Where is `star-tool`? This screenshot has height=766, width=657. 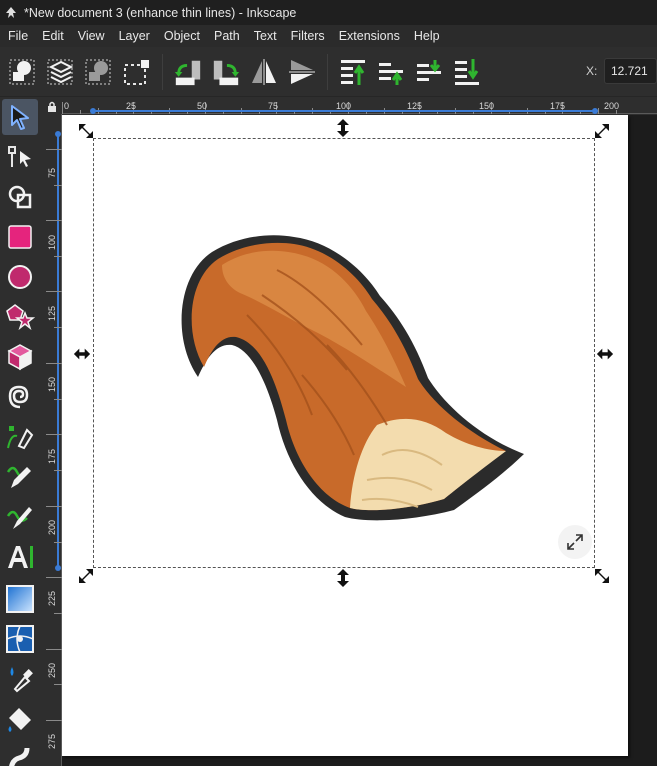
star-tool is located at coordinates (20, 317).